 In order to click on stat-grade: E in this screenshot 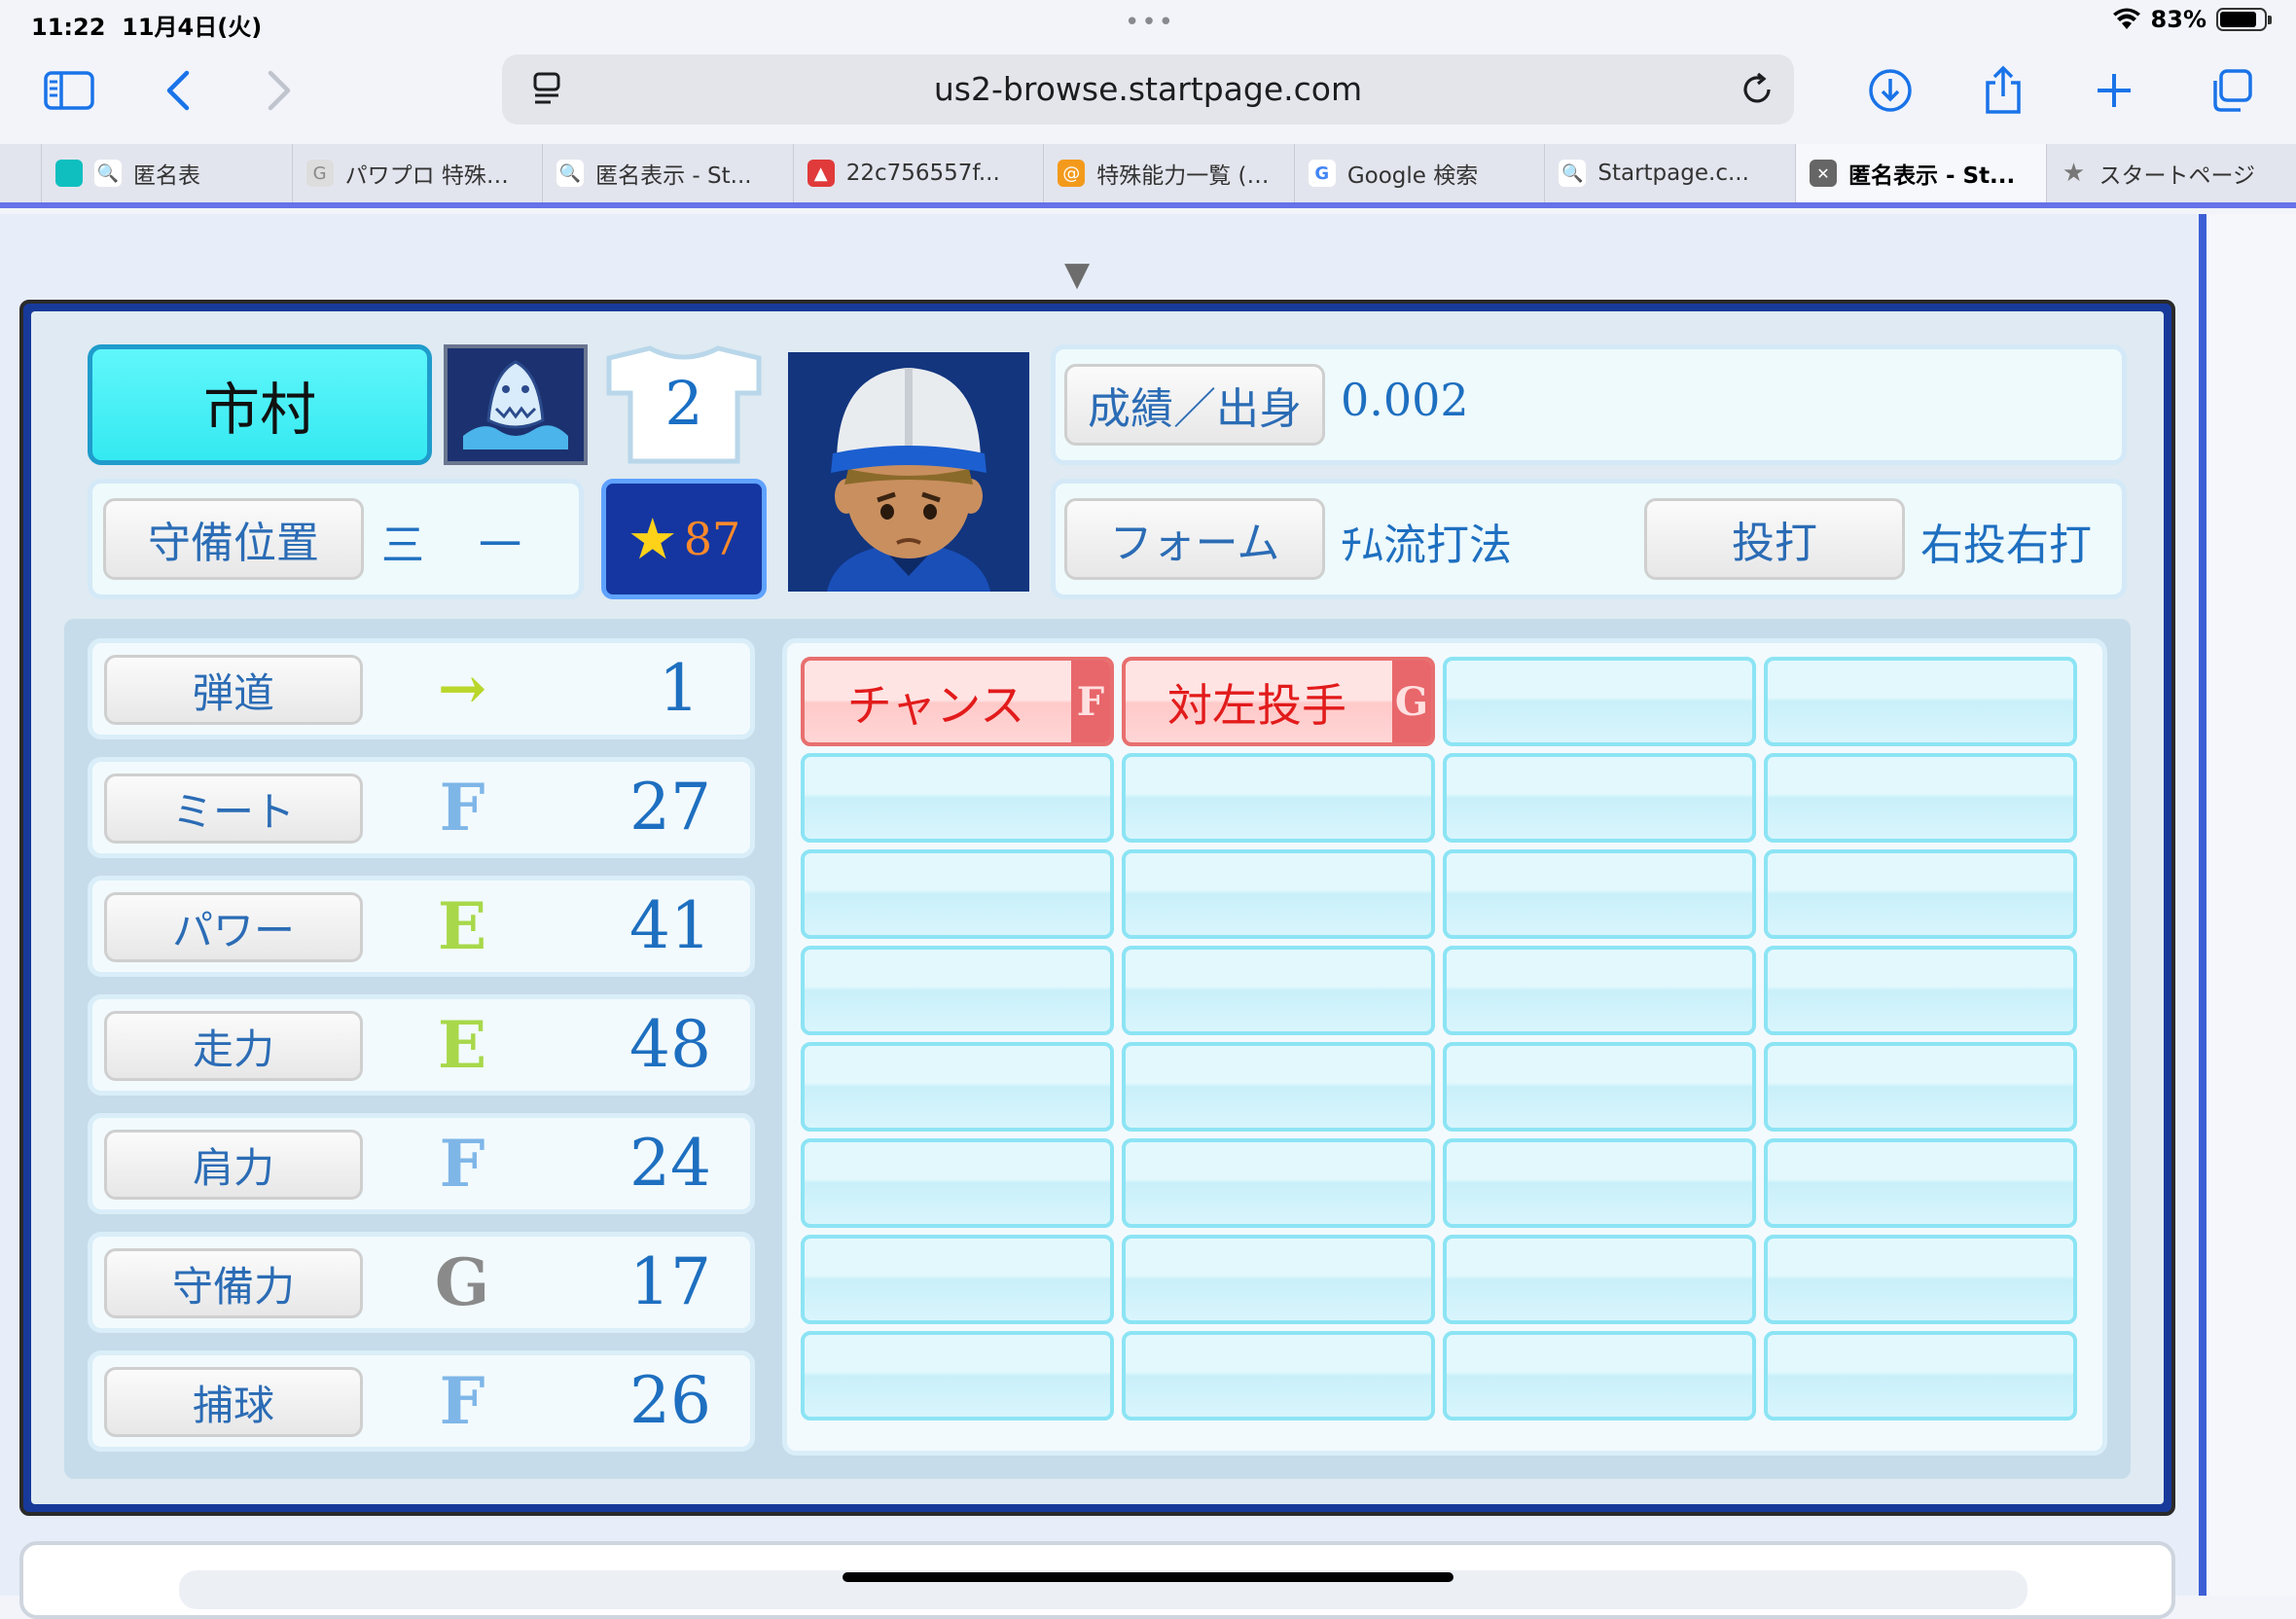, I will do `click(462, 926)`.